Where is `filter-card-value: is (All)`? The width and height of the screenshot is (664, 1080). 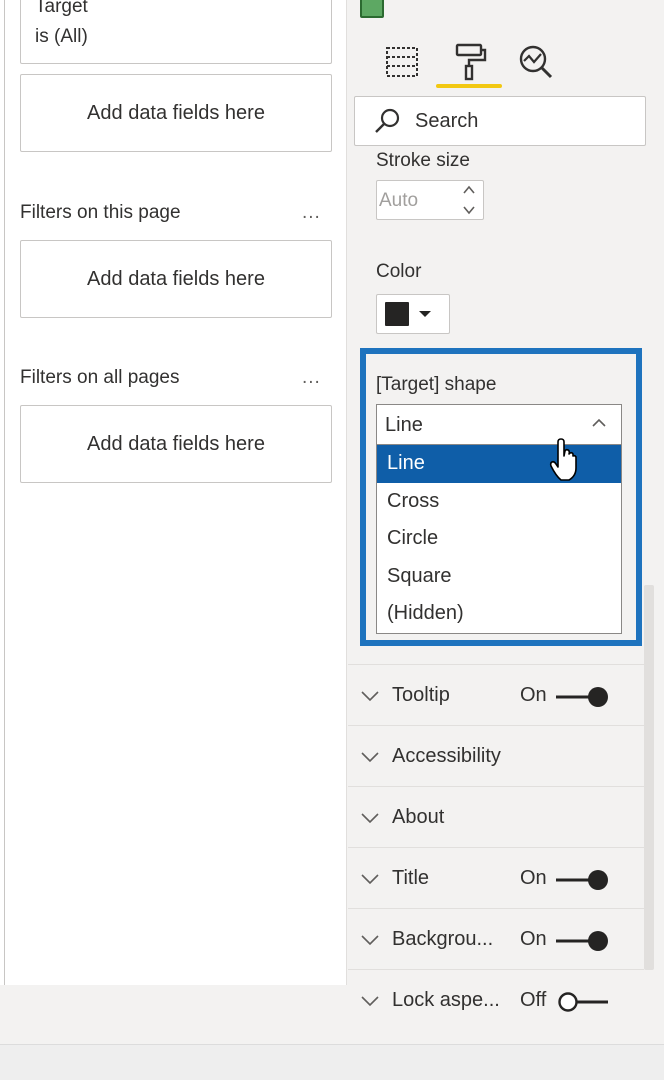
filter-card-value: is (All) is located at coordinates (61, 36).